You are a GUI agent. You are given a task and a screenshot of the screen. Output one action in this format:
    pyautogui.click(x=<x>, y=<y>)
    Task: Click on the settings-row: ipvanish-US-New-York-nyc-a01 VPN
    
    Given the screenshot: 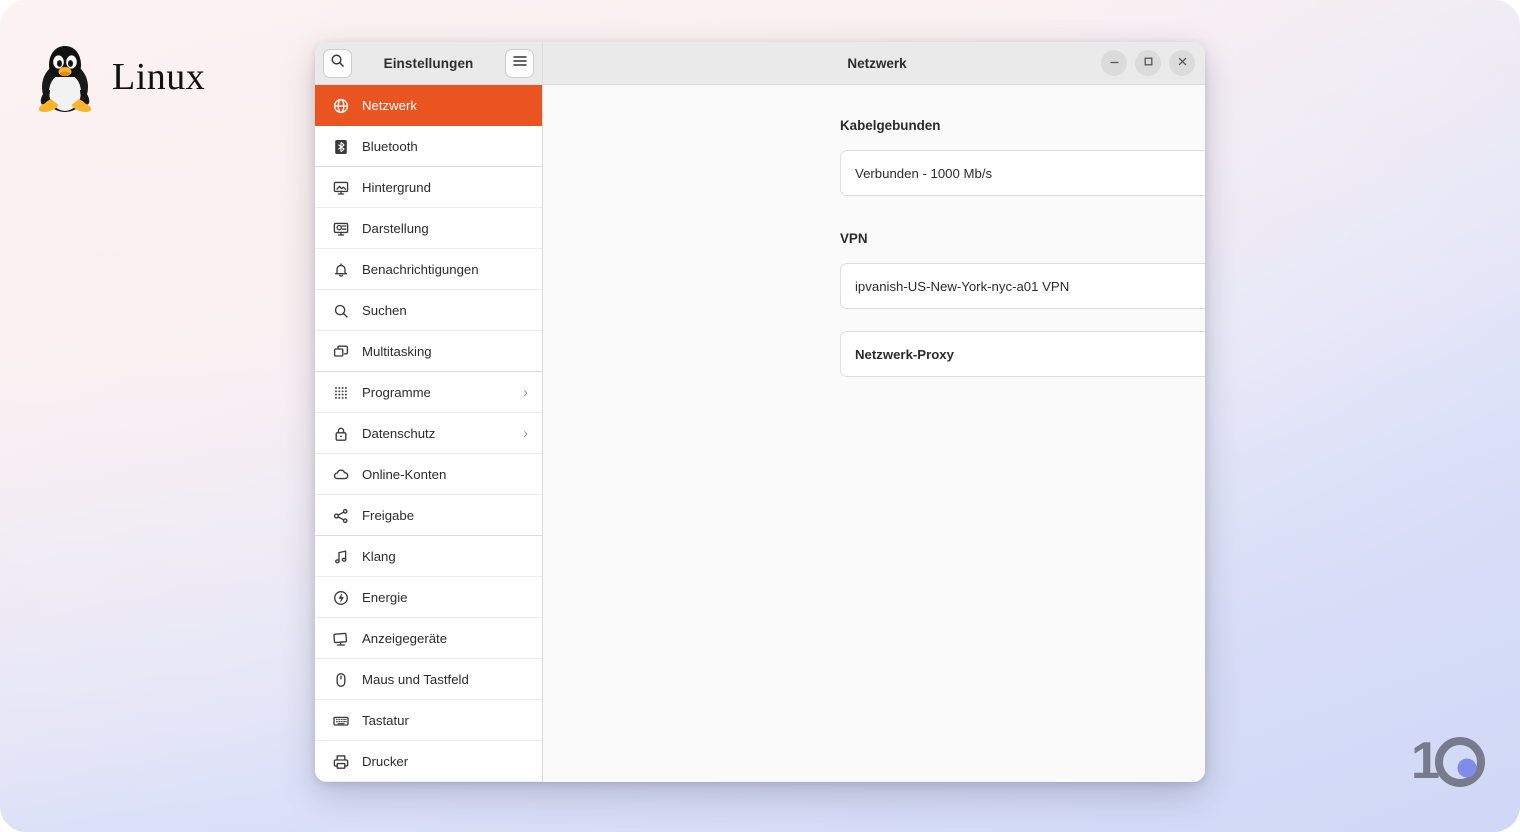 What is the action you would take?
    pyautogui.click(x=1022, y=286)
    